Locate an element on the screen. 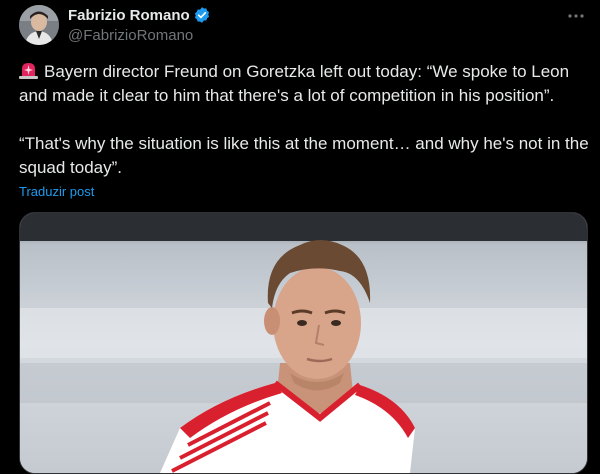 Image resolution: width=600 pixels, height=474 pixels. author-block: Fabrizio Romano @FabrizioRomano is located at coordinates (139, 24).